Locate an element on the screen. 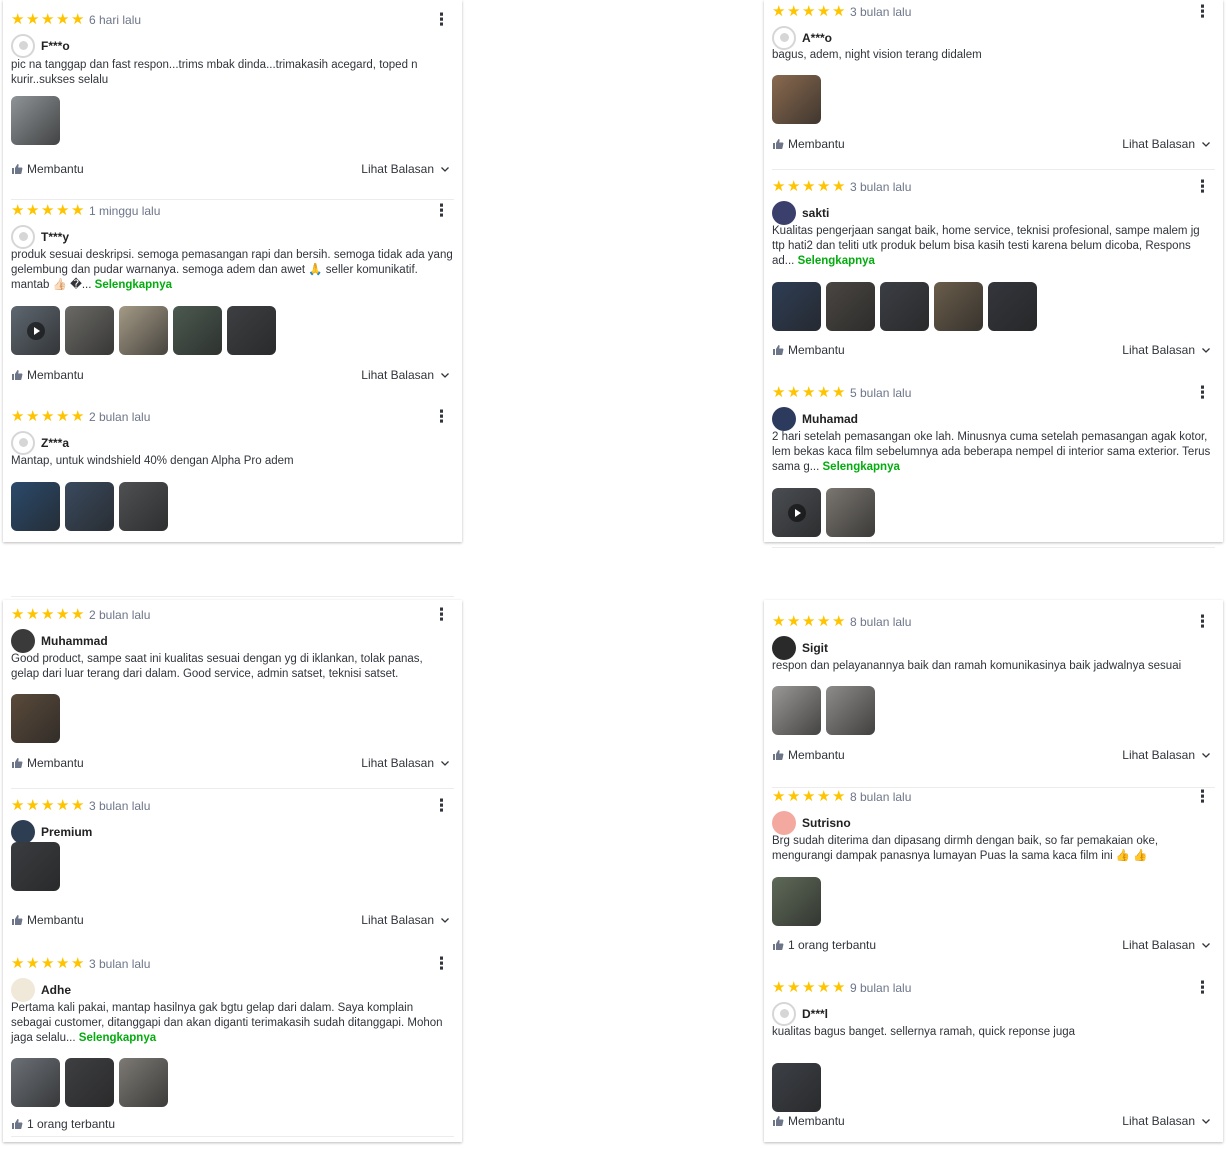  review-date: 3 bulan lalu is located at coordinates (120, 806).